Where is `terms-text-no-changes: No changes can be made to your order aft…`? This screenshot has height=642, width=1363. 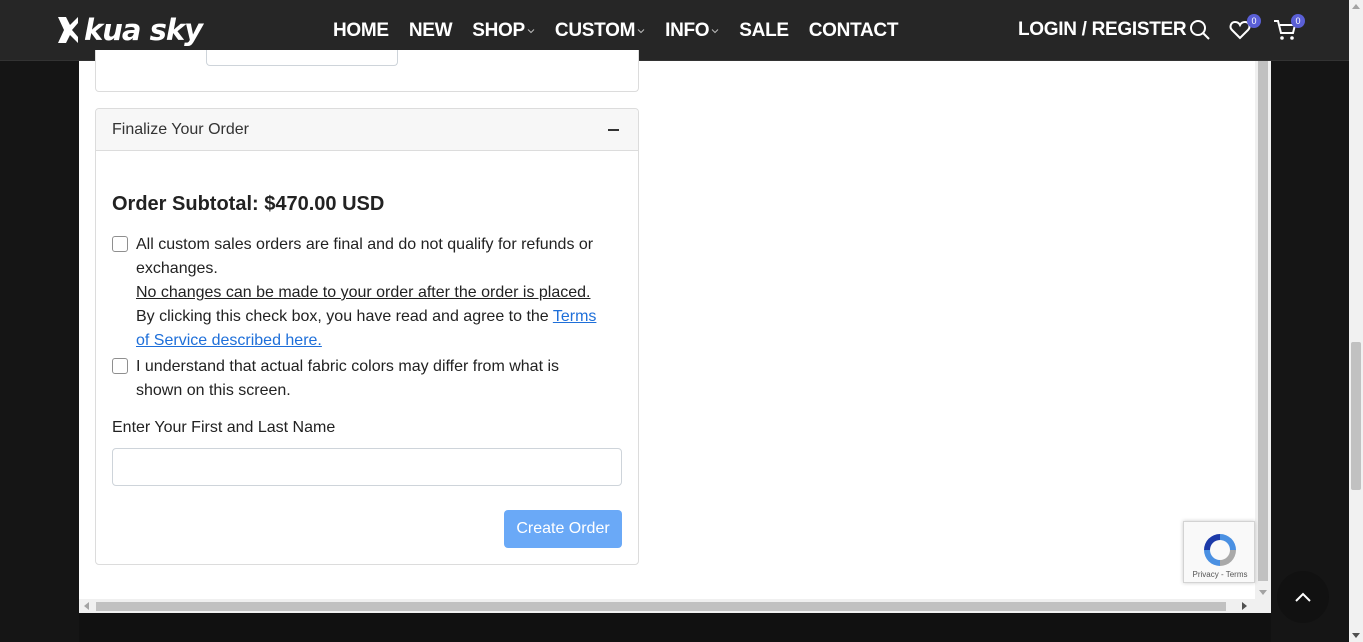
terms-text-no-changes: No changes can be made to your order aft… is located at coordinates (363, 292).